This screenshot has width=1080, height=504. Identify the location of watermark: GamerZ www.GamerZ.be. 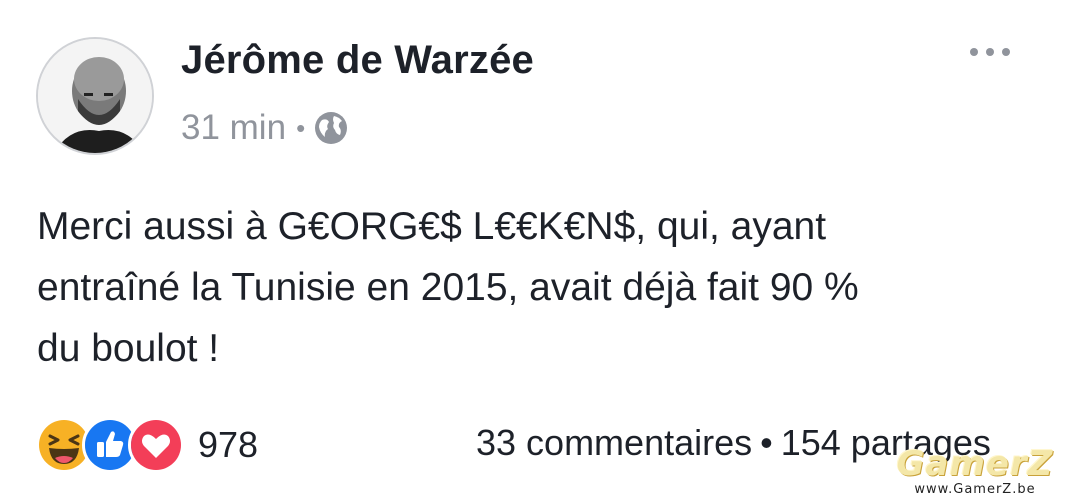
(975, 471).